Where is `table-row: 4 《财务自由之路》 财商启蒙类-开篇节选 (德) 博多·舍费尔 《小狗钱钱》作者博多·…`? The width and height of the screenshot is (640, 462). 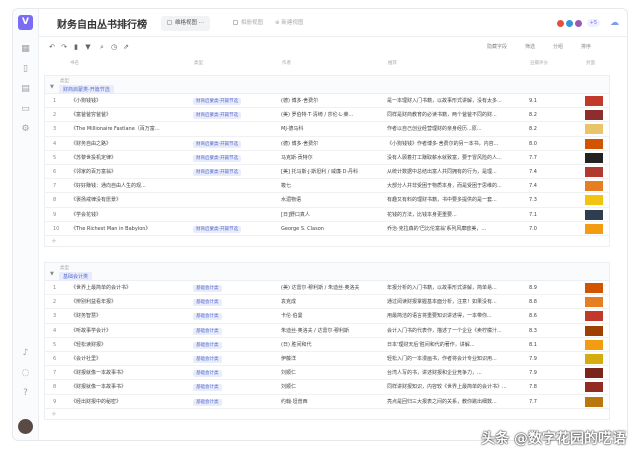
table-row: 4 《财务自由之路》 财商启蒙类-开篇节选 (德) 博多·舍费尔 《小狗钱钱》作者博多·… is located at coordinates (327, 144).